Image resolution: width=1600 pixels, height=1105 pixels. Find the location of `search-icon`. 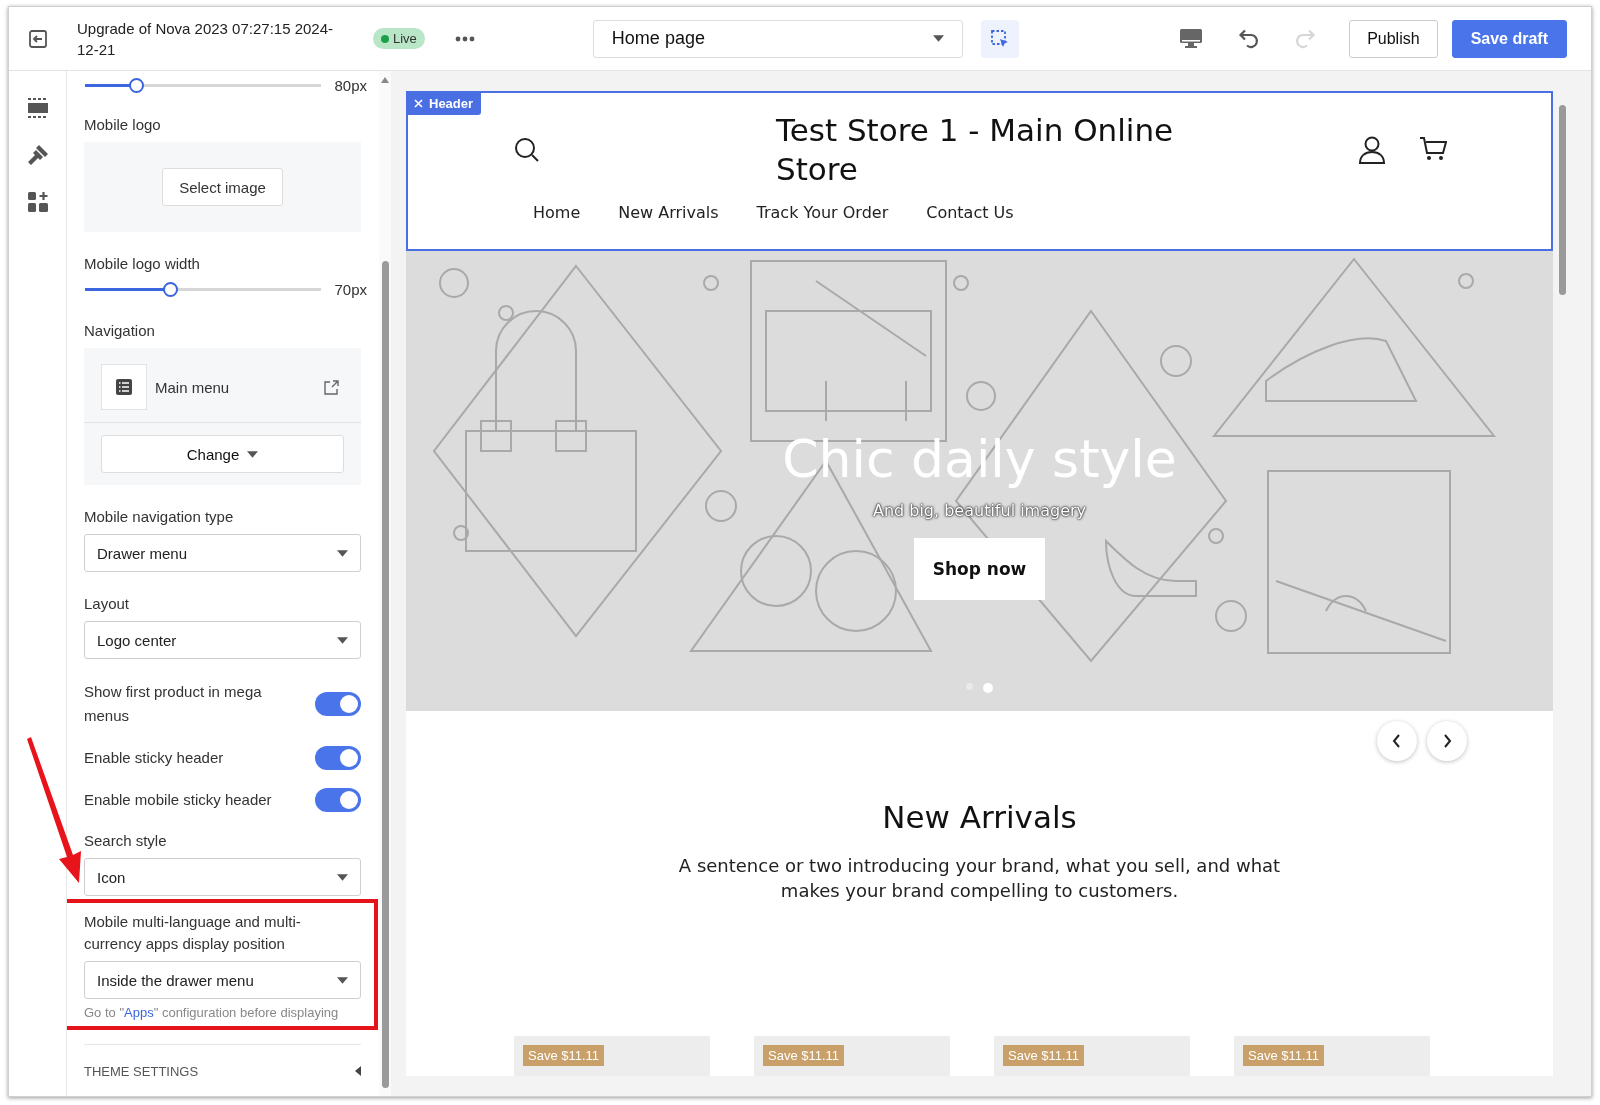

search-icon is located at coordinates (527, 150).